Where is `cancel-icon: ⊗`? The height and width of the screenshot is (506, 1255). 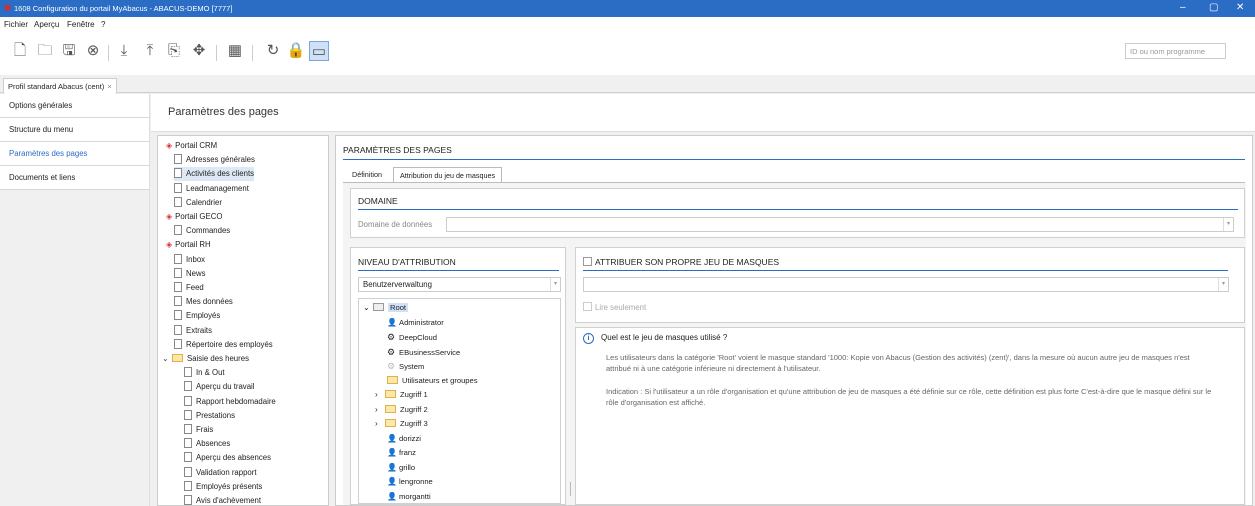 cancel-icon: ⊗ is located at coordinates (93, 51).